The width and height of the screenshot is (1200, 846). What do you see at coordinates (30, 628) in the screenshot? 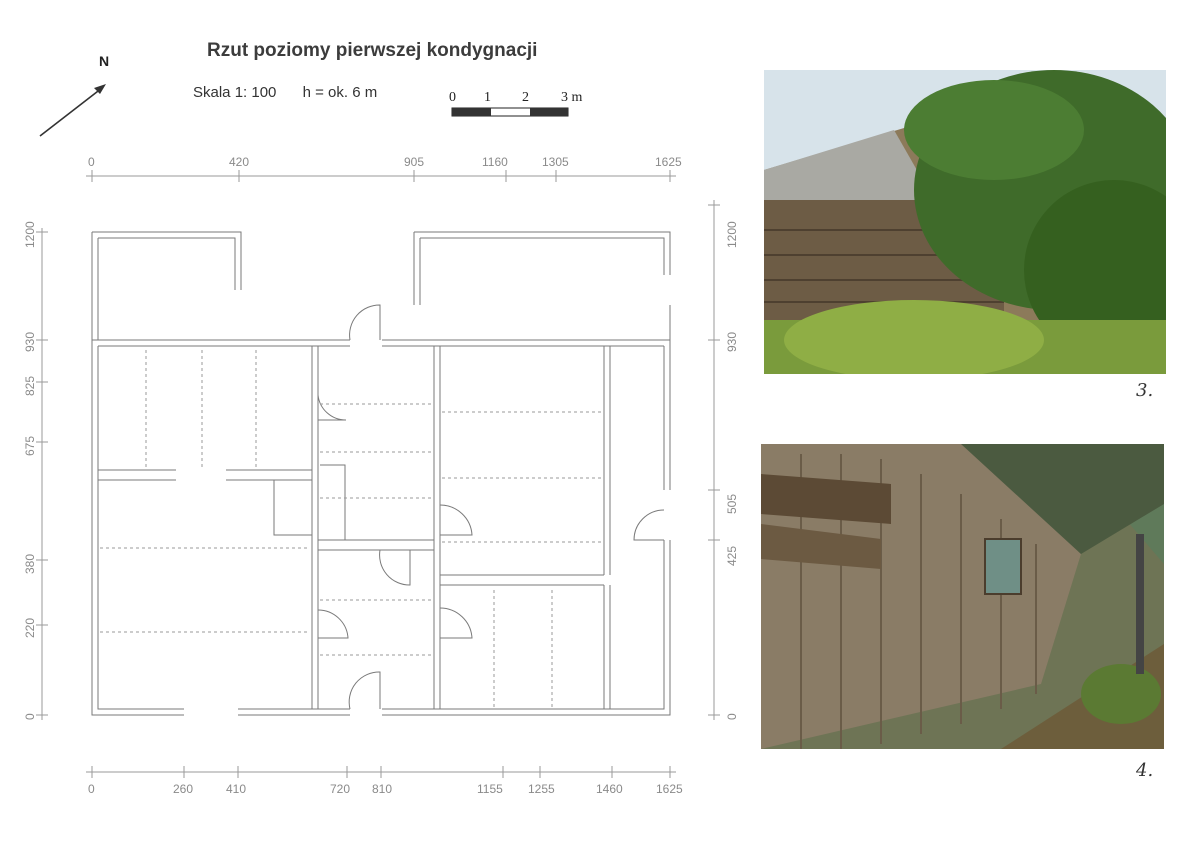
I see `dim-left-5: 220` at bounding box center [30, 628].